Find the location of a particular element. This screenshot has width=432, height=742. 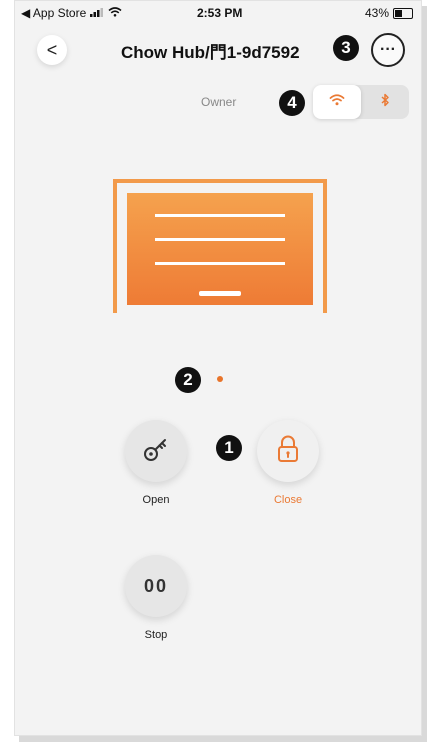

annotation-badge-1: 1 is located at coordinates (229, 448).